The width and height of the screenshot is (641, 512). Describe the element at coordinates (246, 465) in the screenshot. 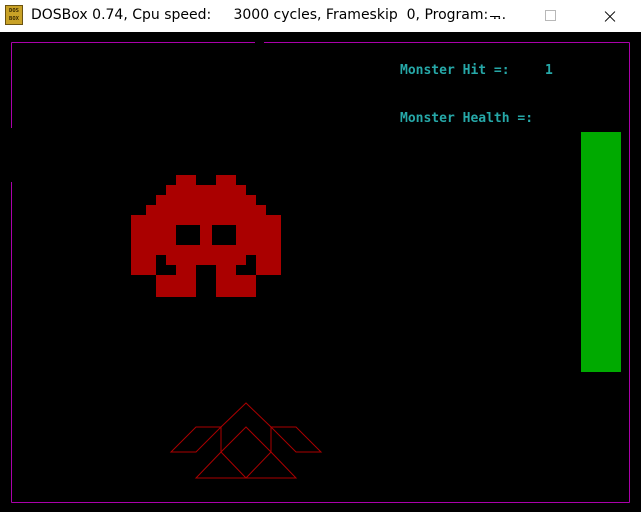

I see `ship-tail` at that location.